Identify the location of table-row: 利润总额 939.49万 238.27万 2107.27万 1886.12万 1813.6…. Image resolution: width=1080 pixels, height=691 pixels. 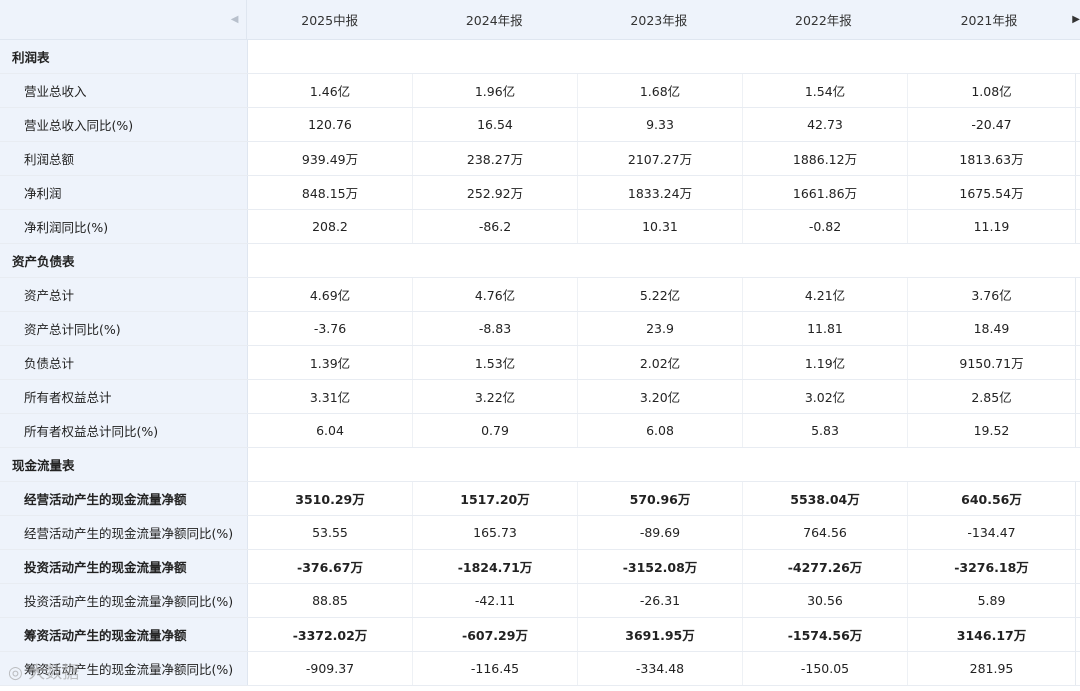
(540, 159).